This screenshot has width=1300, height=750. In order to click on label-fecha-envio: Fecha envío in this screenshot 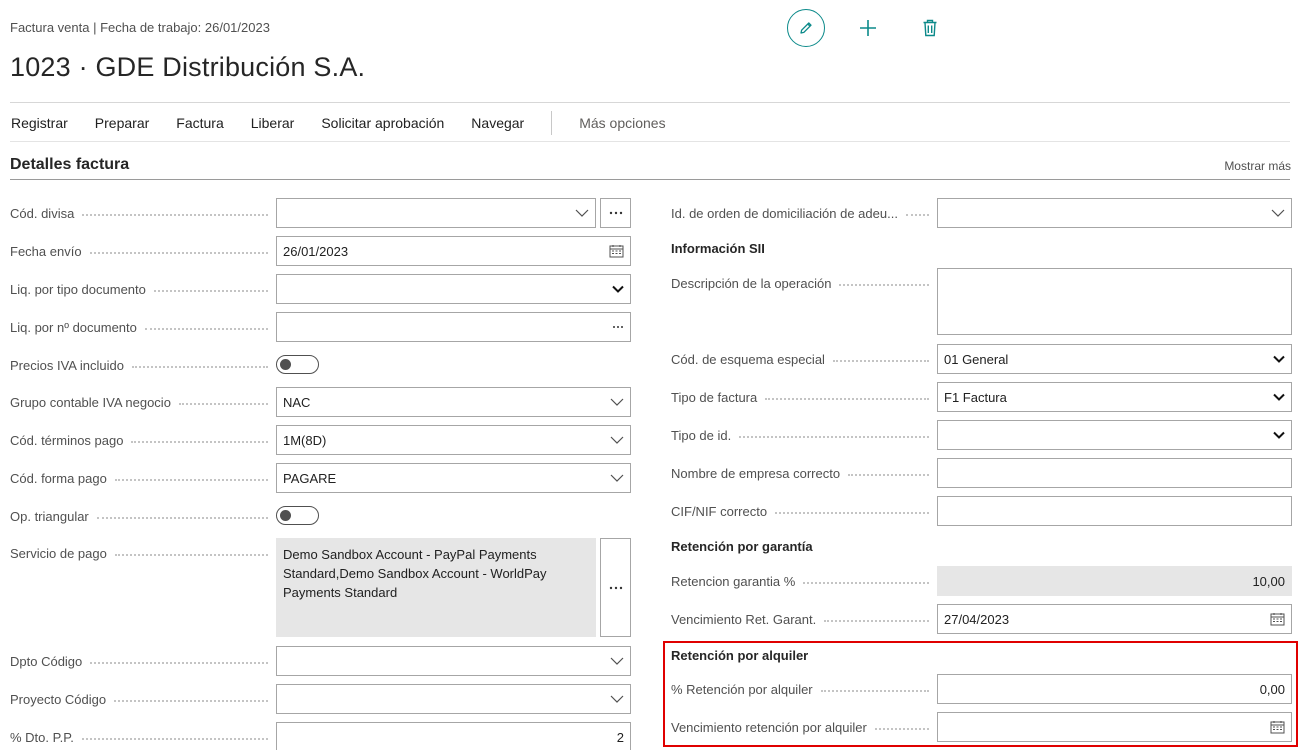, I will do `click(143, 251)`.